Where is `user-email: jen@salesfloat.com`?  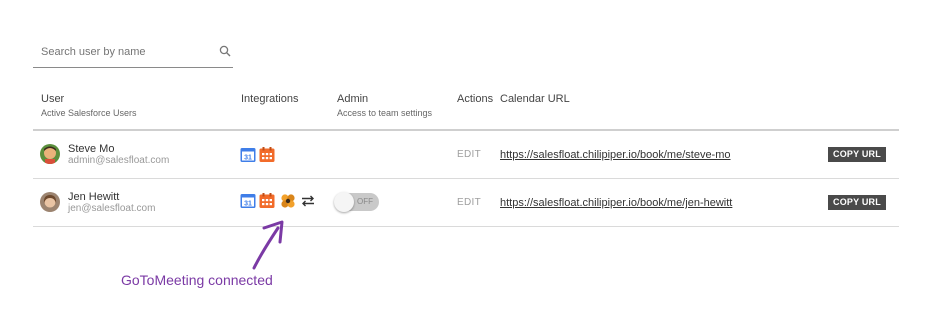 user-email: jen@salesfloat.com is located at coordinates (112, 208).